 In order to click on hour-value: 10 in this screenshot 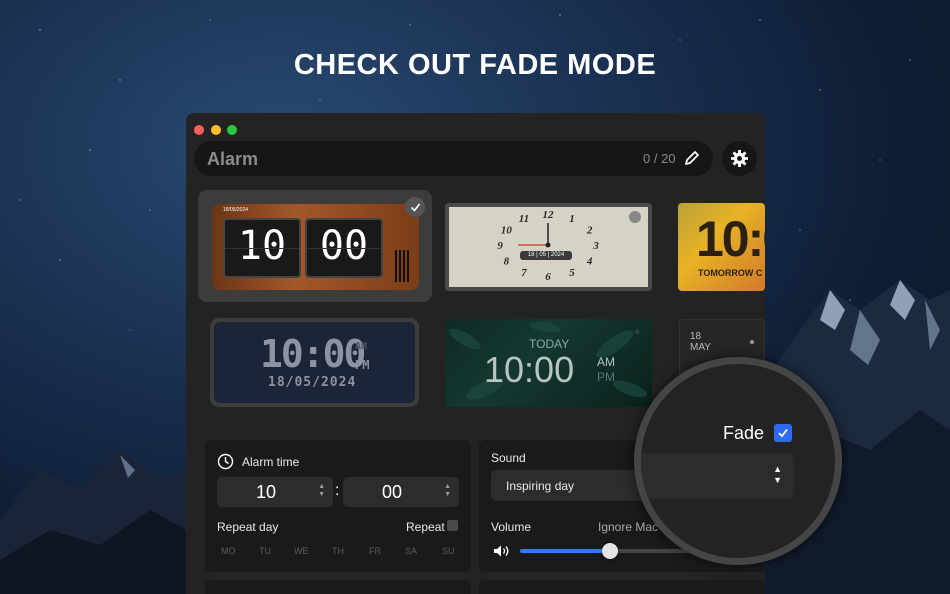, I will do `click(266, 492)`.